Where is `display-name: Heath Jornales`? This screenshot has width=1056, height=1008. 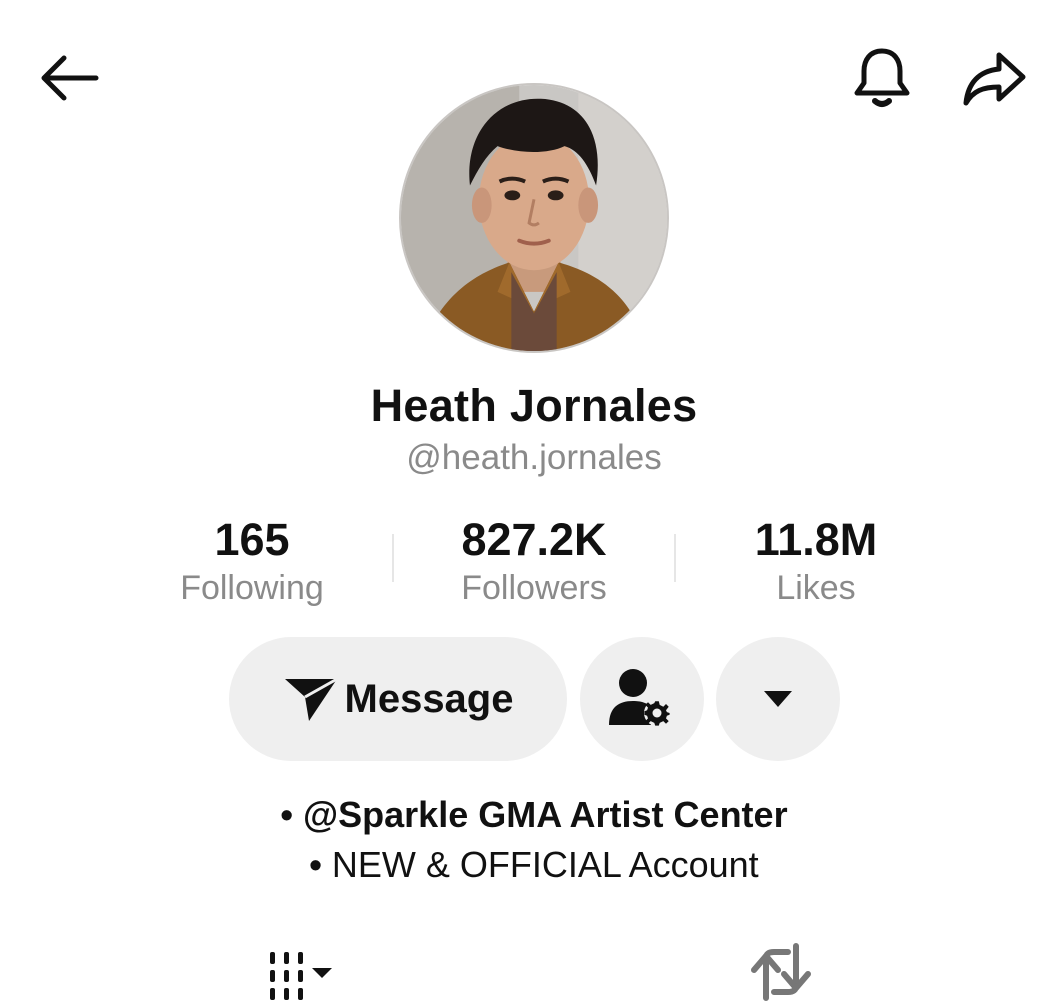 display-name: Heath Jornales is located at coordinates (534, 405).